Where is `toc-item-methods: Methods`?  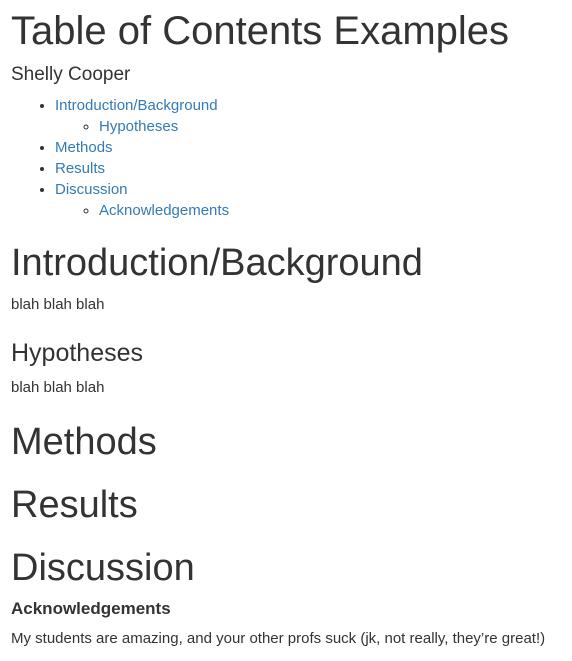
toc-item-methods: Methods is located at coordinates (142, 147).